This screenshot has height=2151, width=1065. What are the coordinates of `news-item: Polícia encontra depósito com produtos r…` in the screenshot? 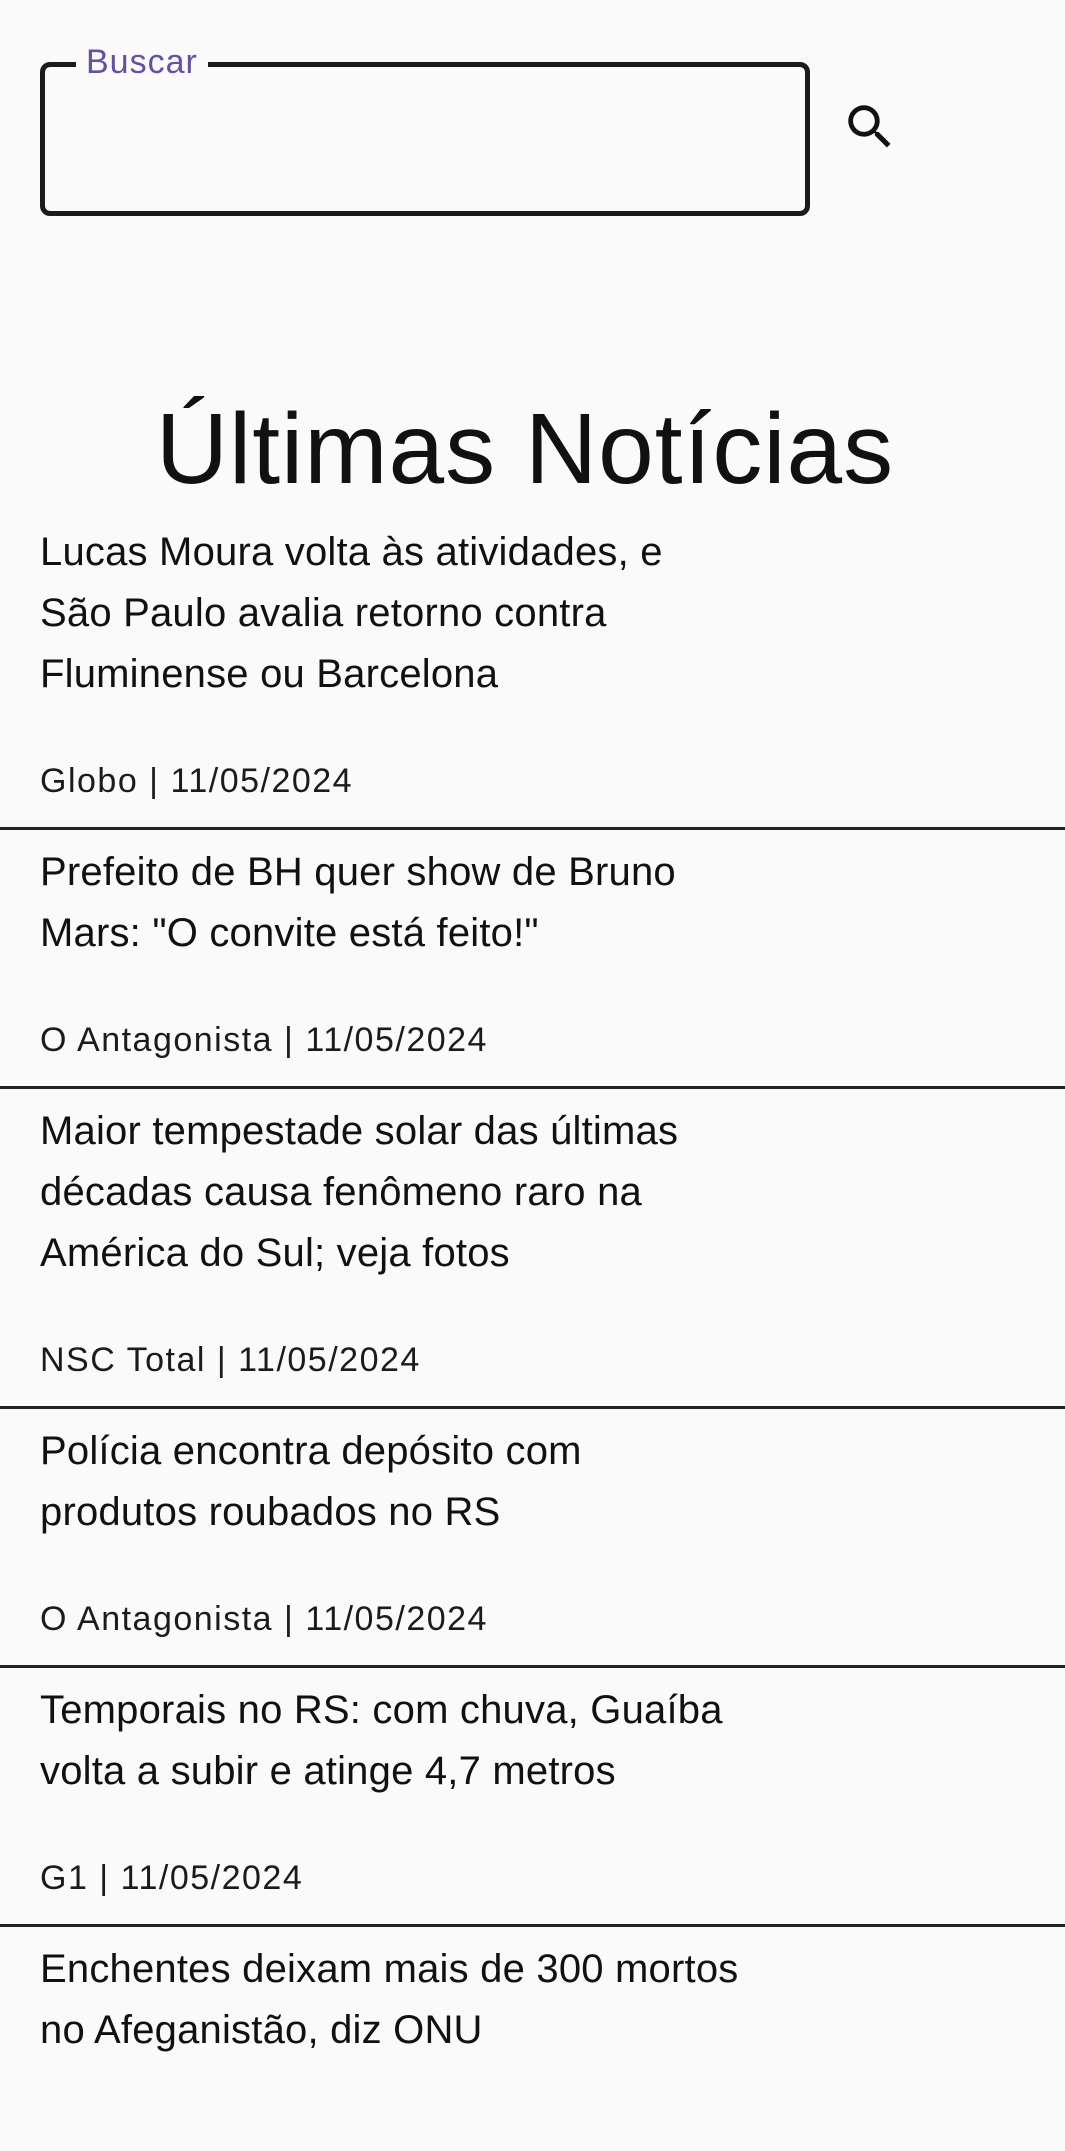 It's located at (532, 1538).